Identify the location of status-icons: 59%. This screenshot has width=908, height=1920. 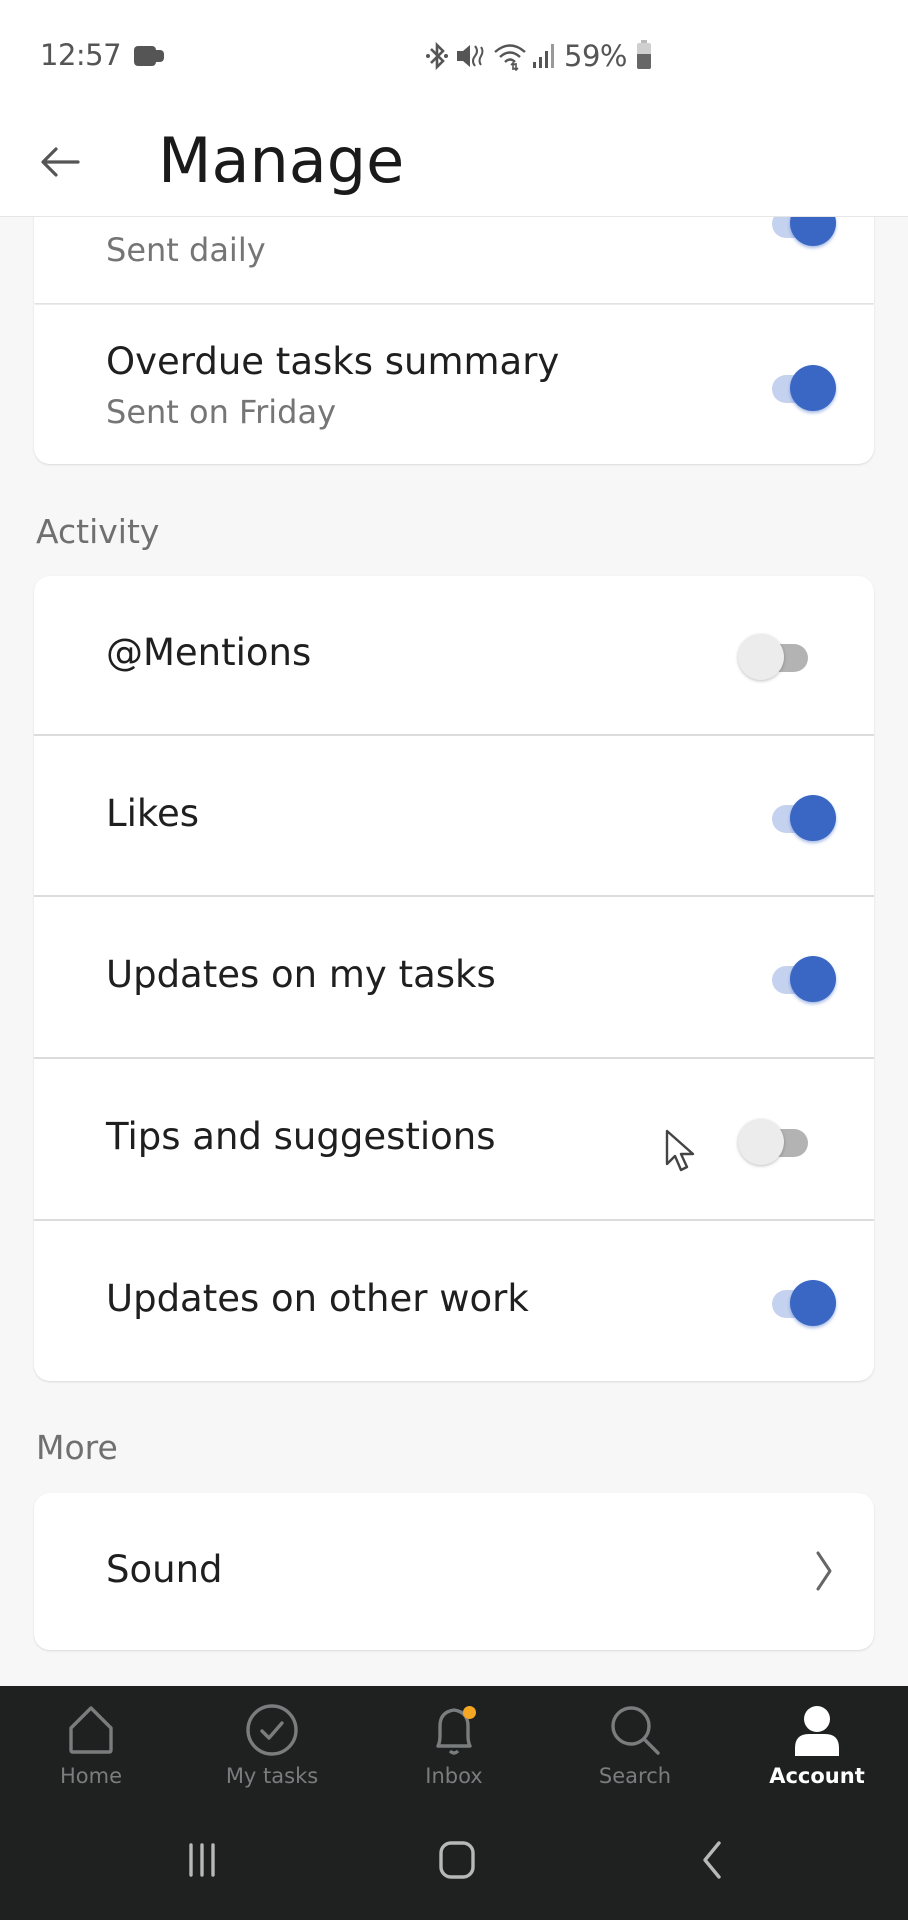
(538, 56).